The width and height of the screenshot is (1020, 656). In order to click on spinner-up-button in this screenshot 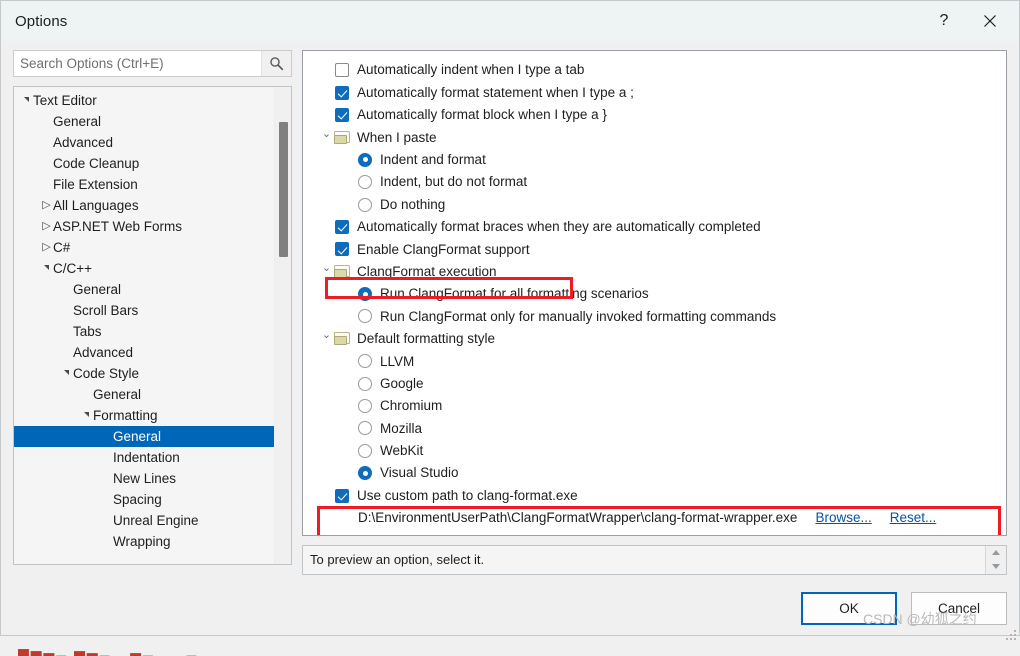, I will do `click(996, 553)`.